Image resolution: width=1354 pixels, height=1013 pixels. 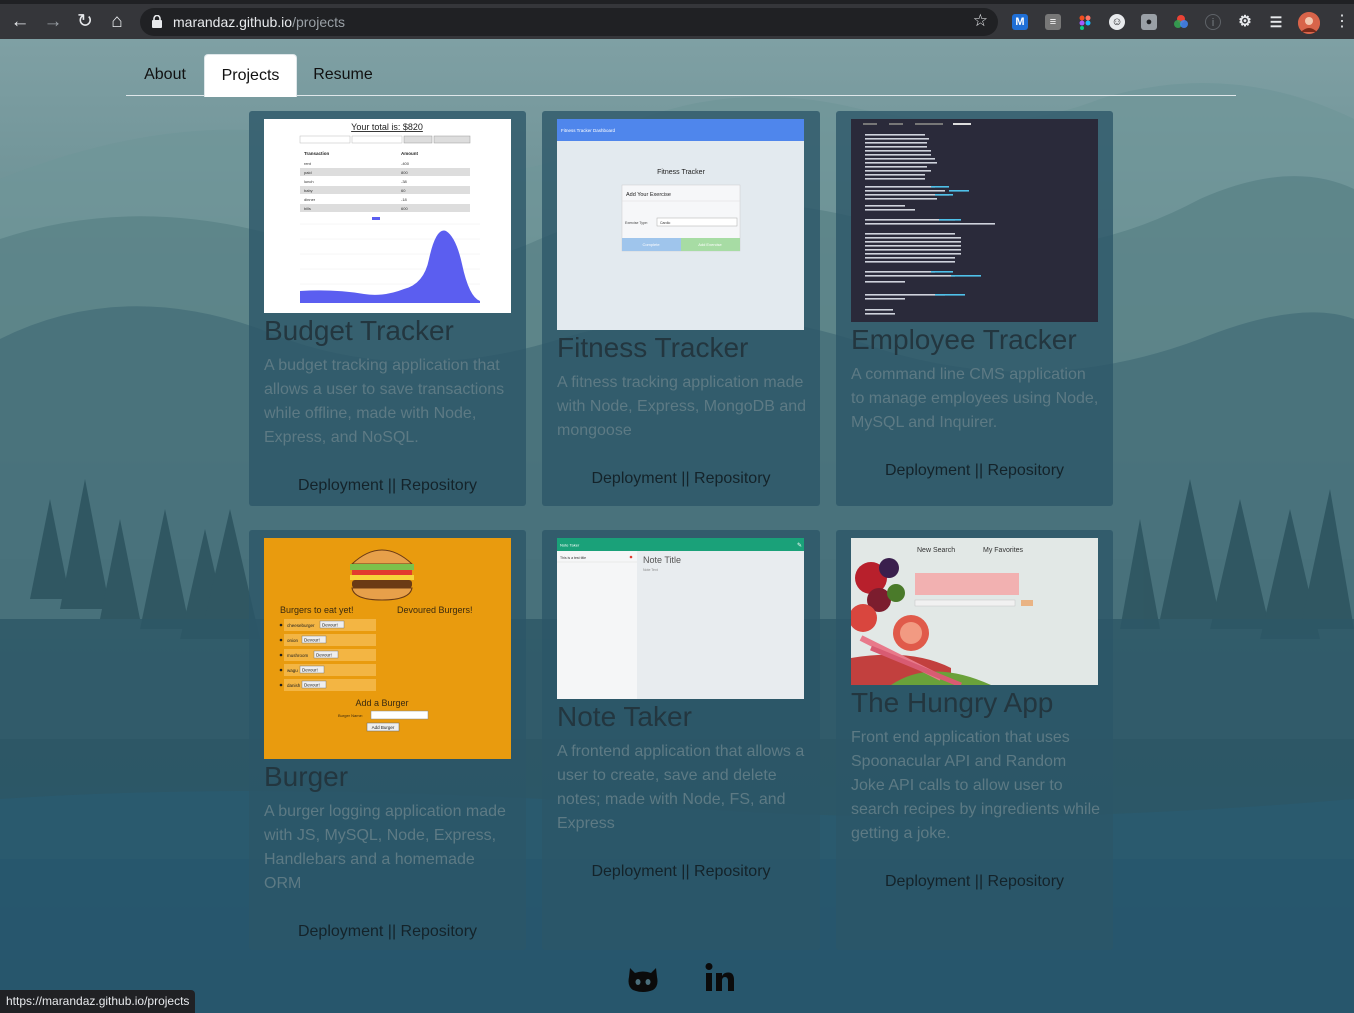 What do you see at coordinates (298, 655) in the screenshot?
I see `svg-text: mushroom` at bounding box center [298, 655].